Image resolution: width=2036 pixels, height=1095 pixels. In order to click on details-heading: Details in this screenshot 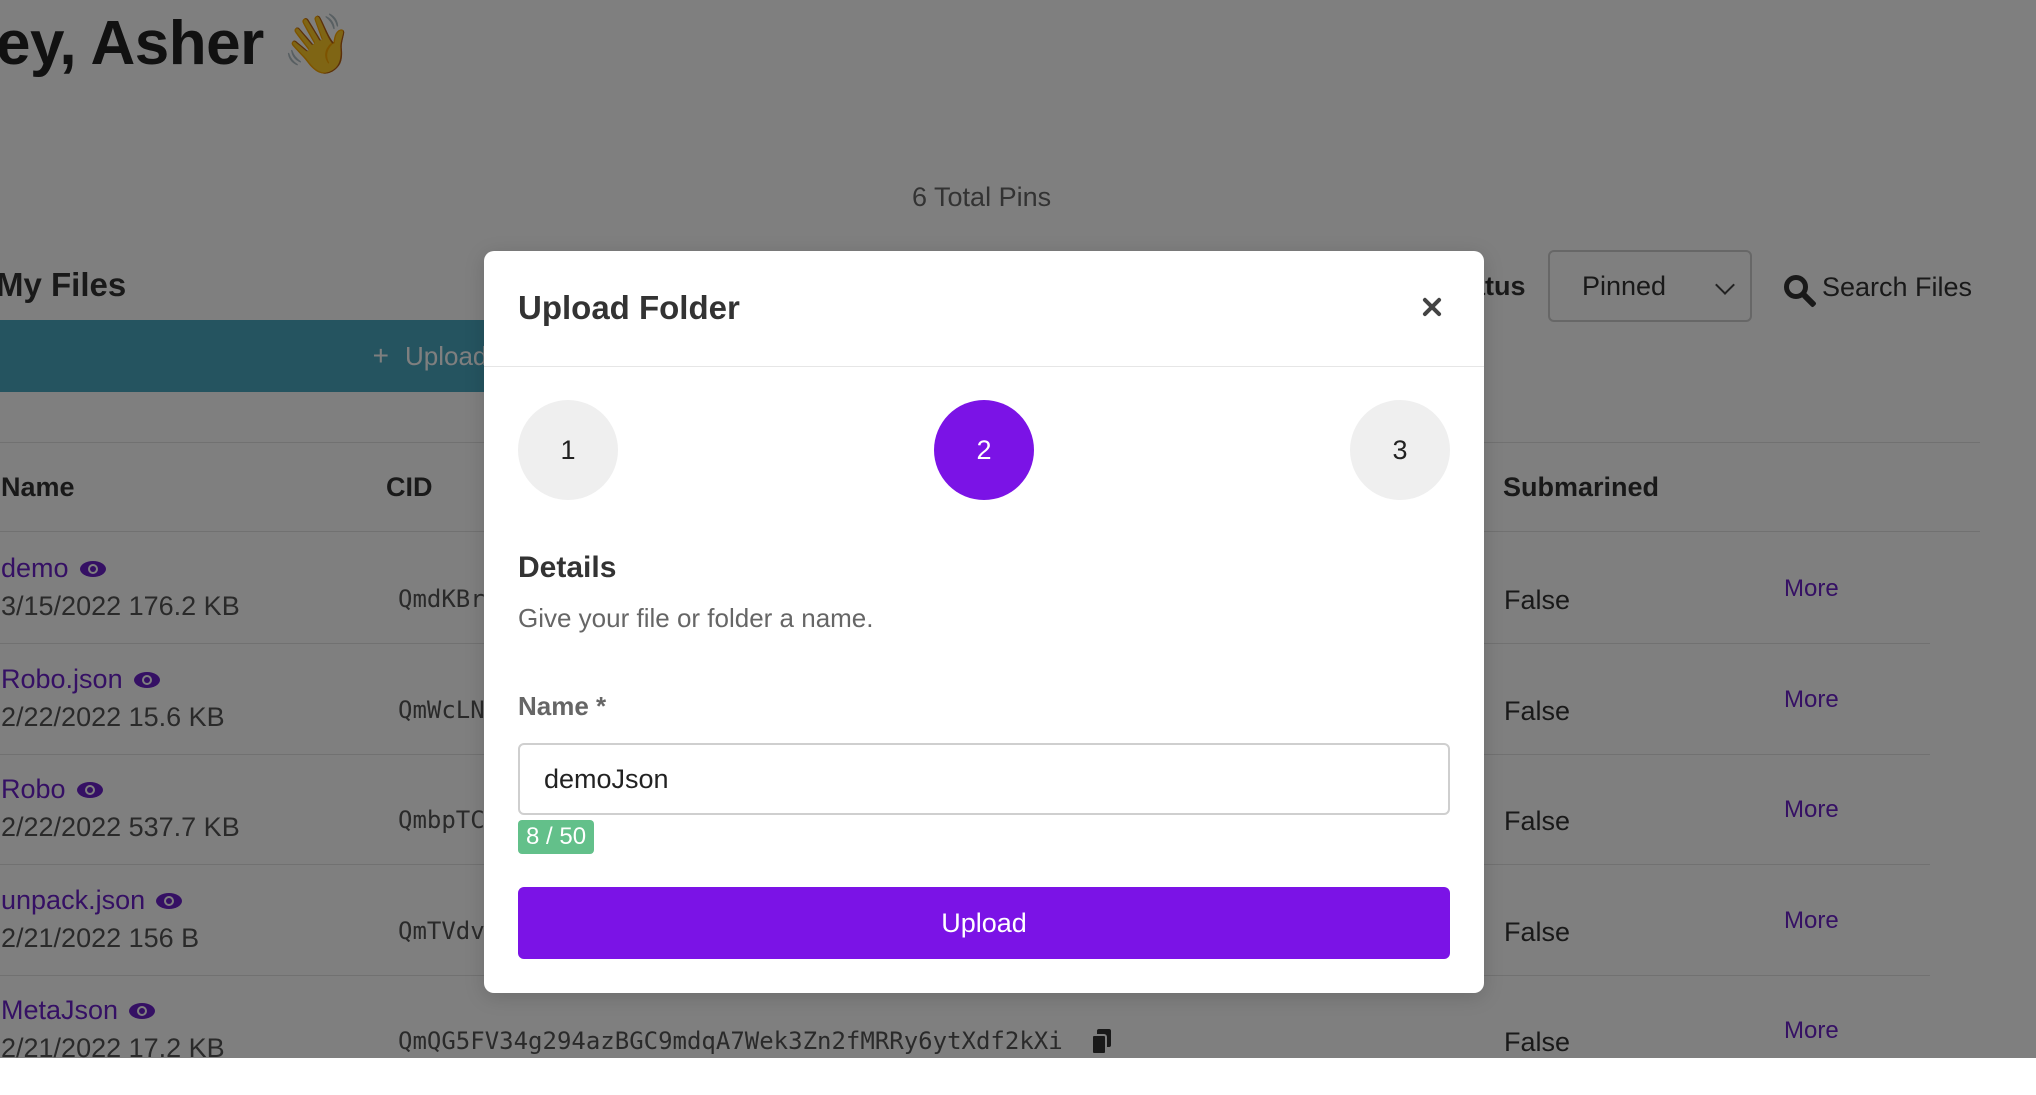, I will do `click(567, 567)`.